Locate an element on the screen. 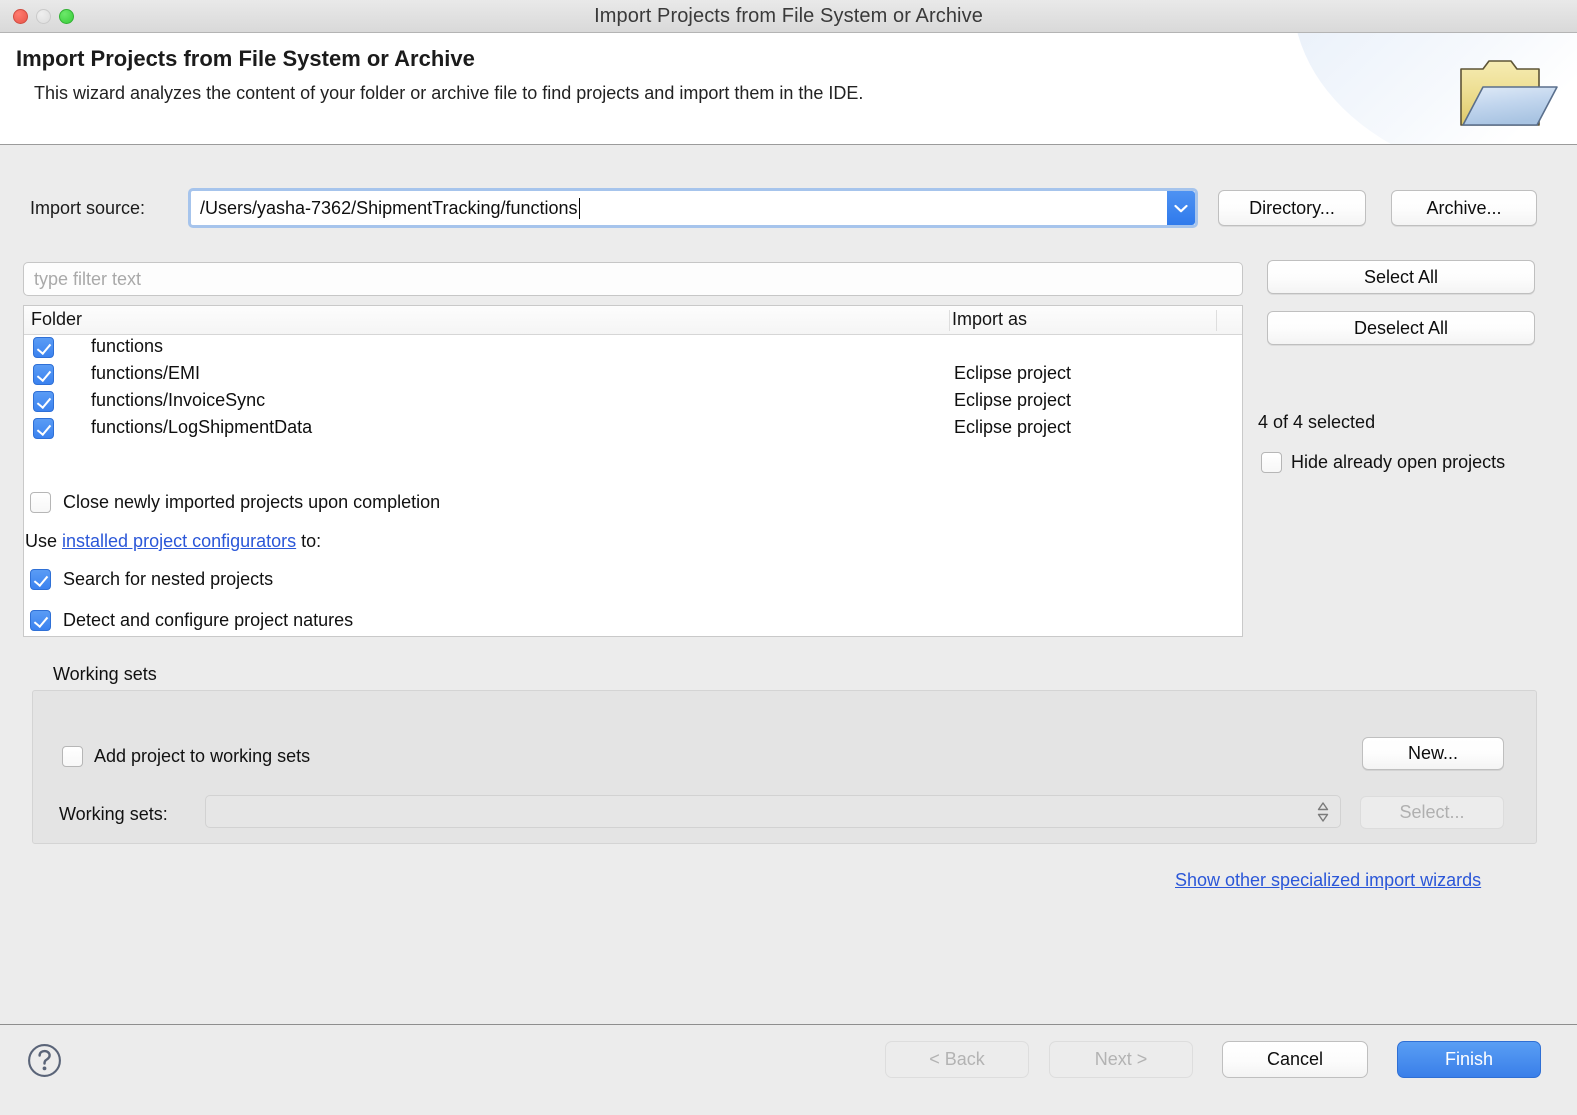  finish-button: Finish is located at coordinates (1469, 1059).